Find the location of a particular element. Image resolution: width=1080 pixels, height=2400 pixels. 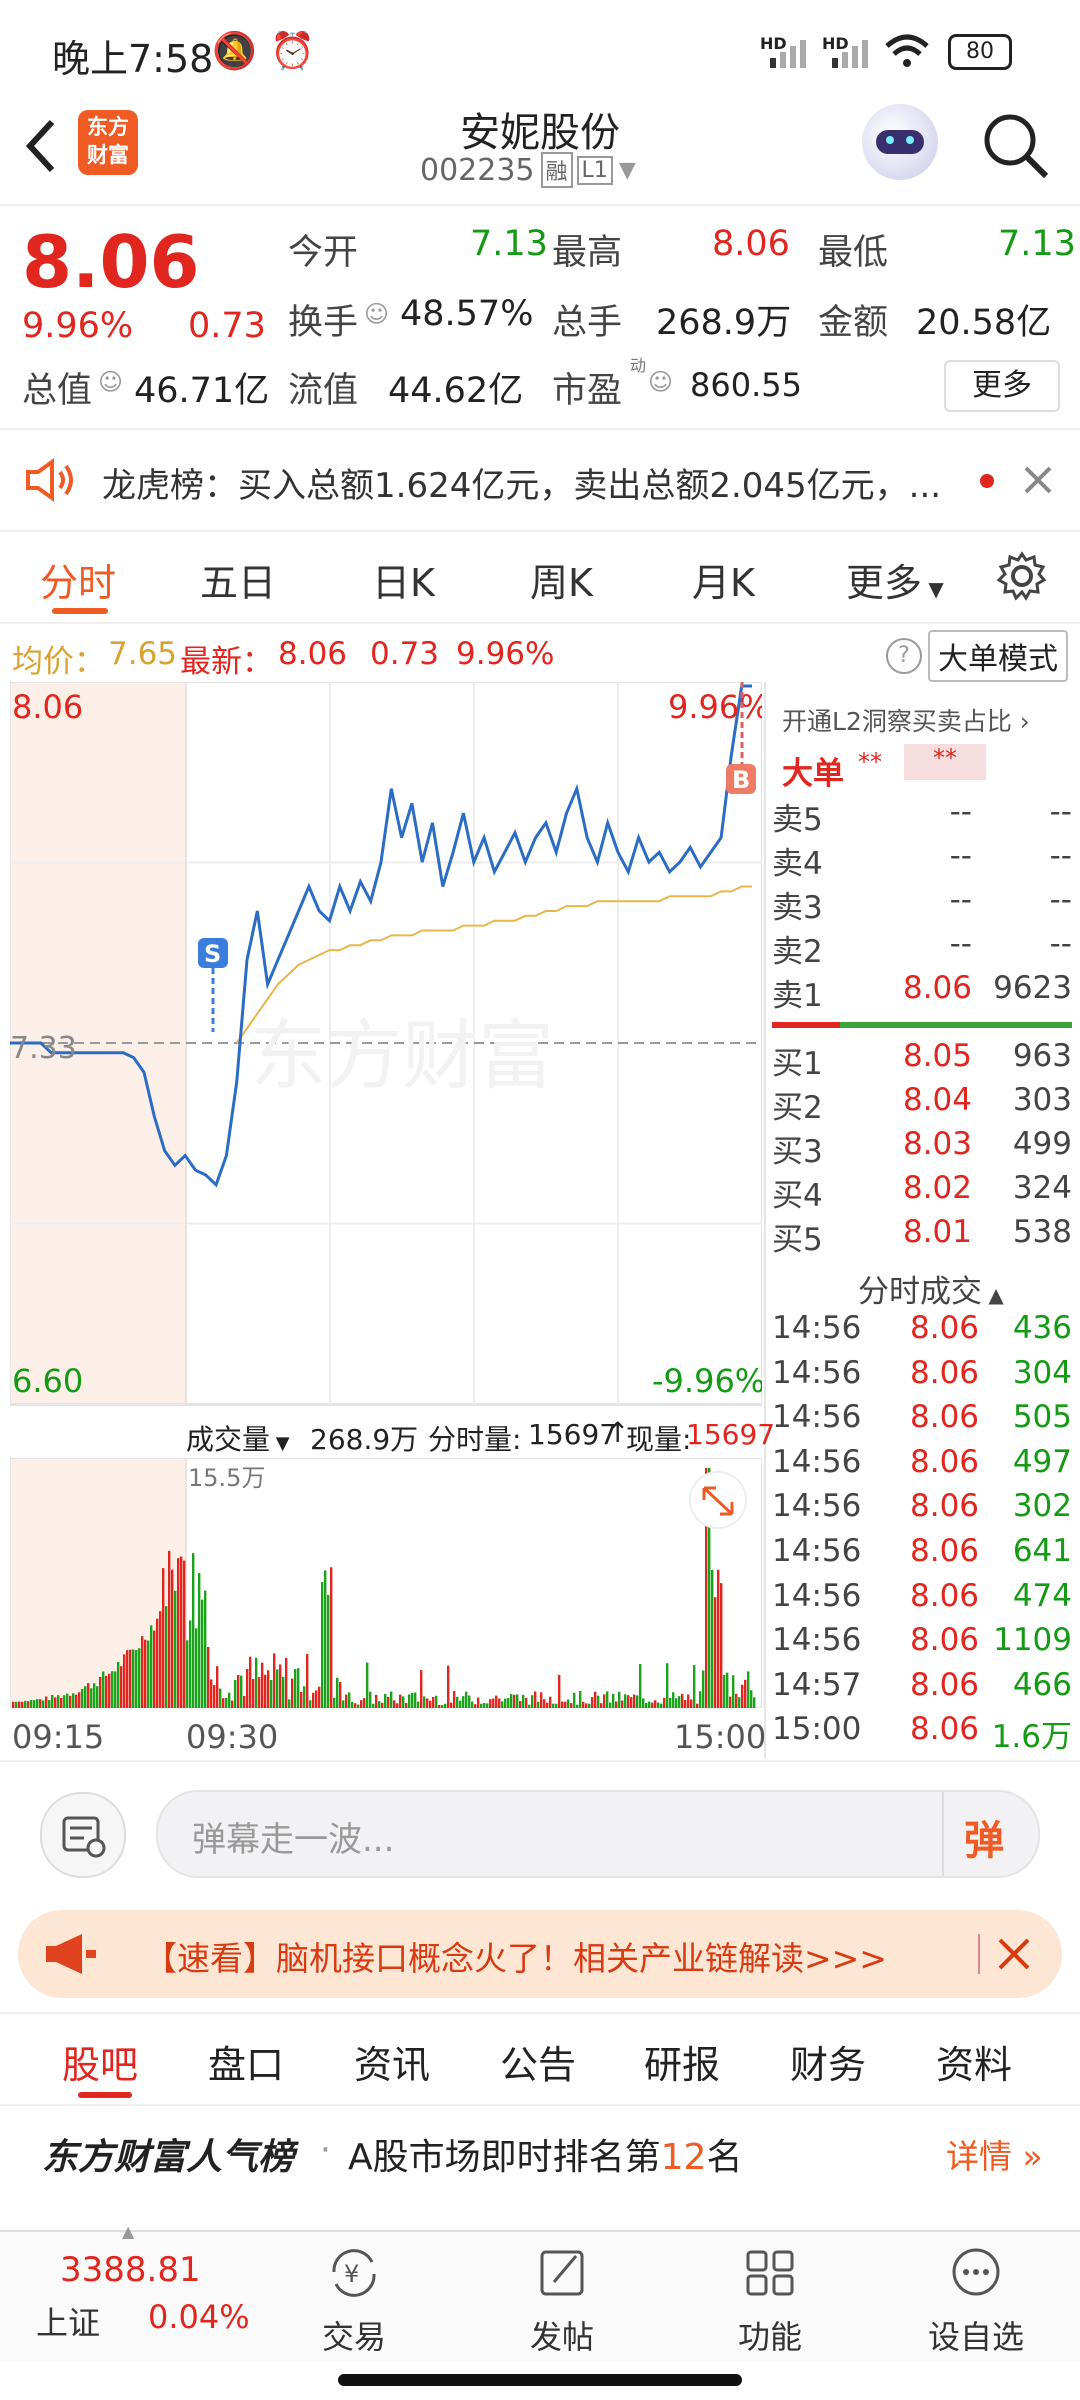

ask-row: 卖5 -- -- is located at coordinates (922, 816).